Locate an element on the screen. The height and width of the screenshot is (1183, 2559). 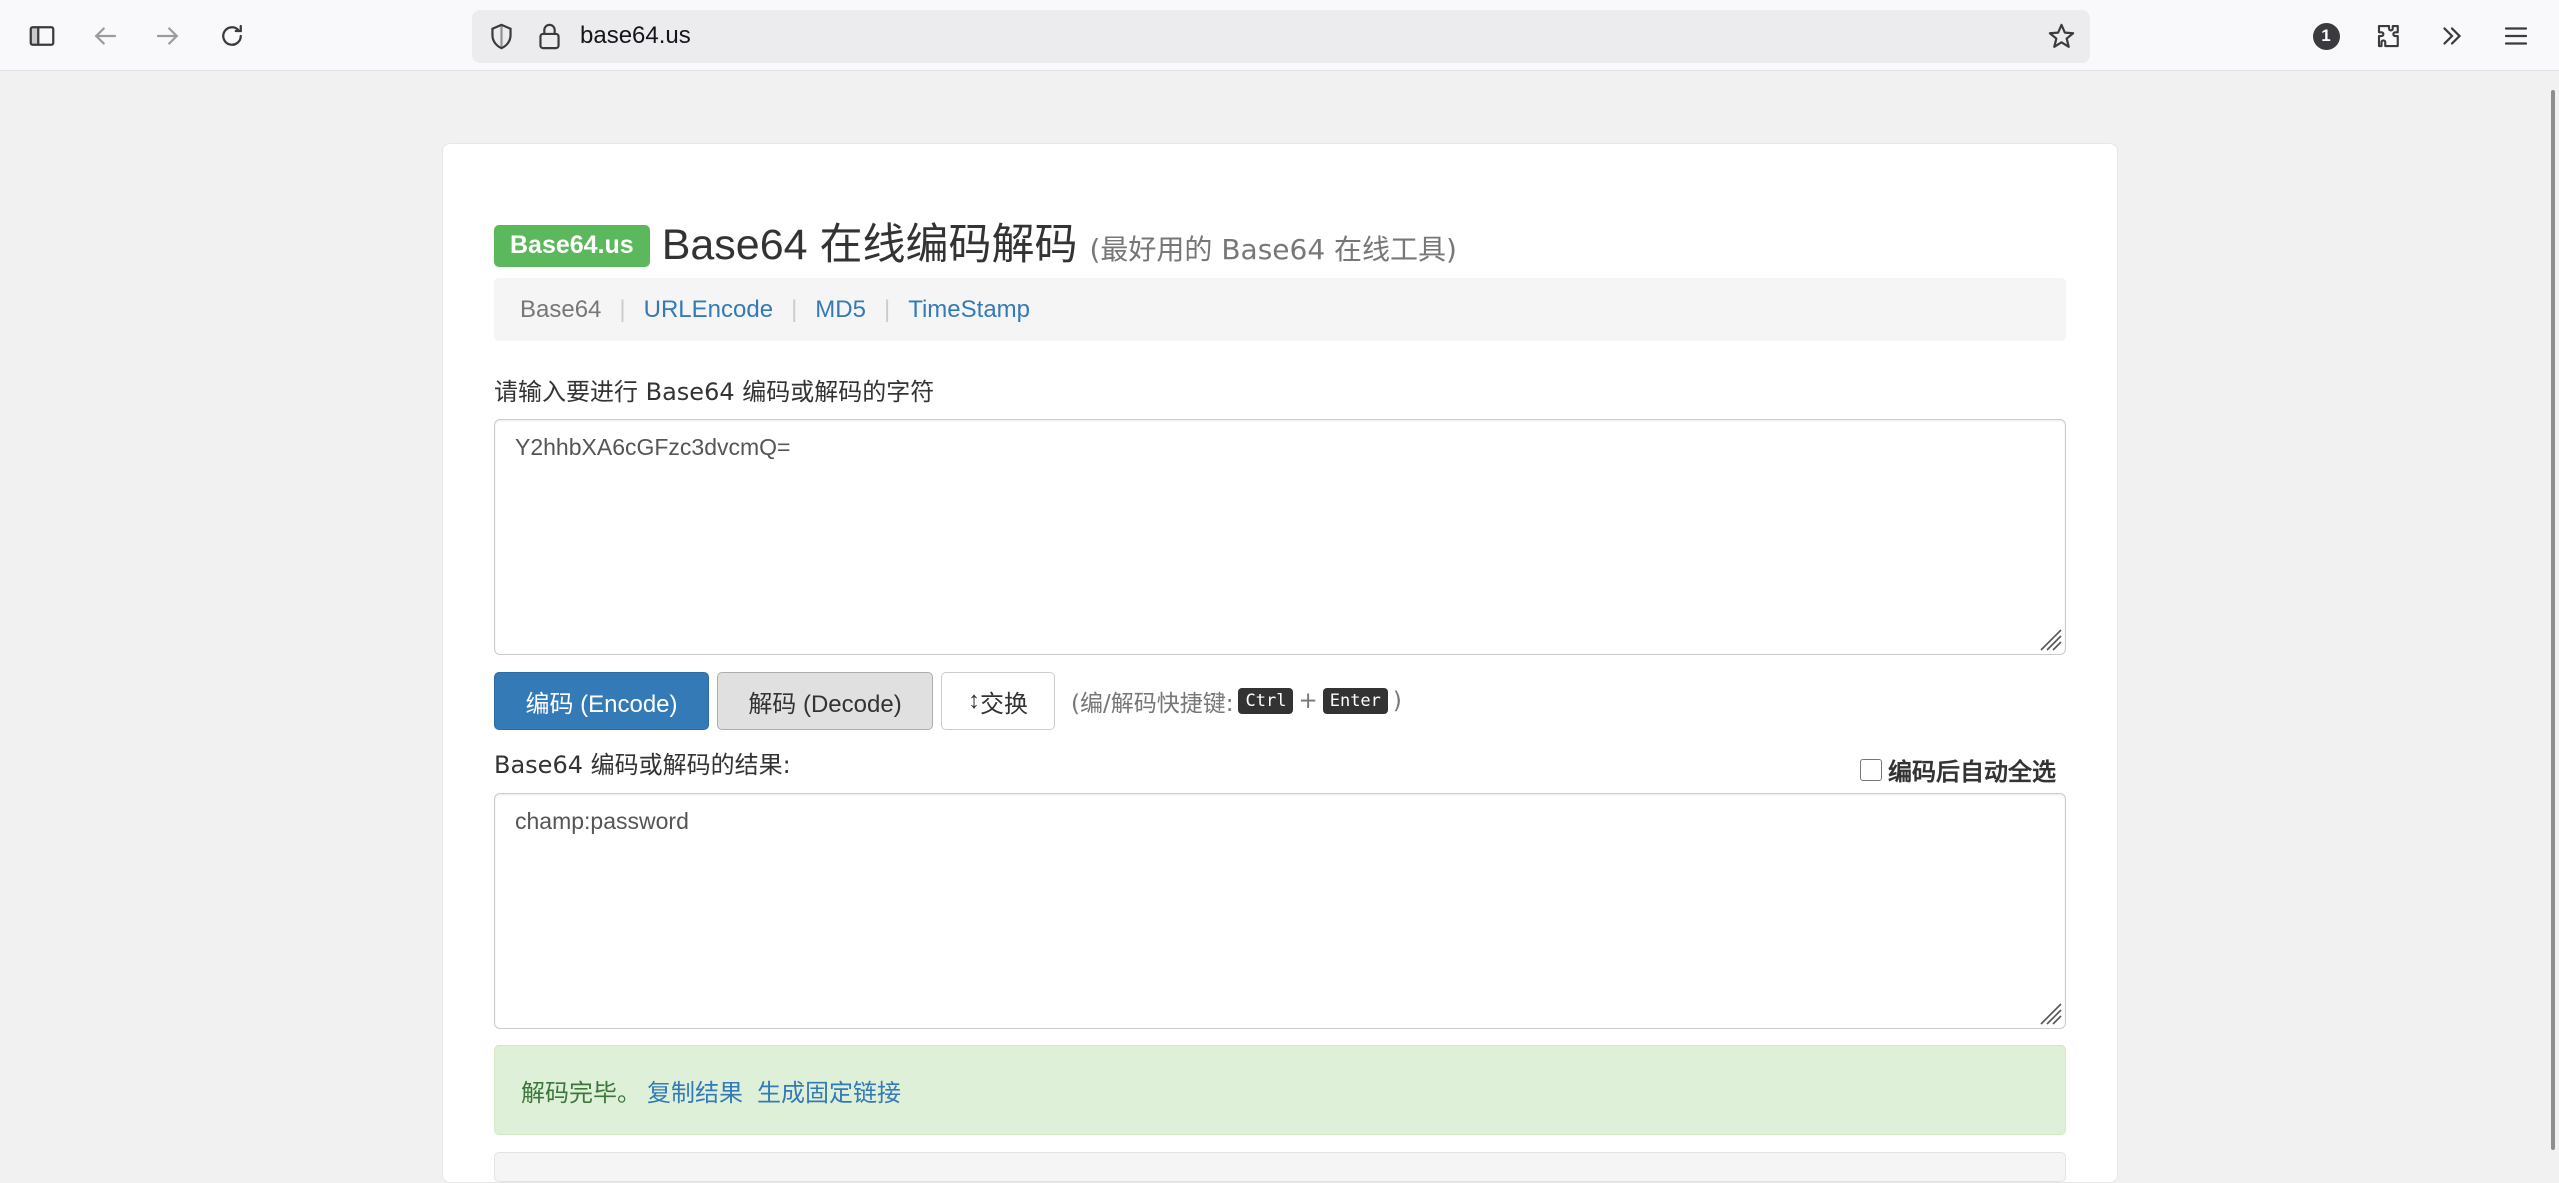
next-panel is located at coordinates (1280, 1167).